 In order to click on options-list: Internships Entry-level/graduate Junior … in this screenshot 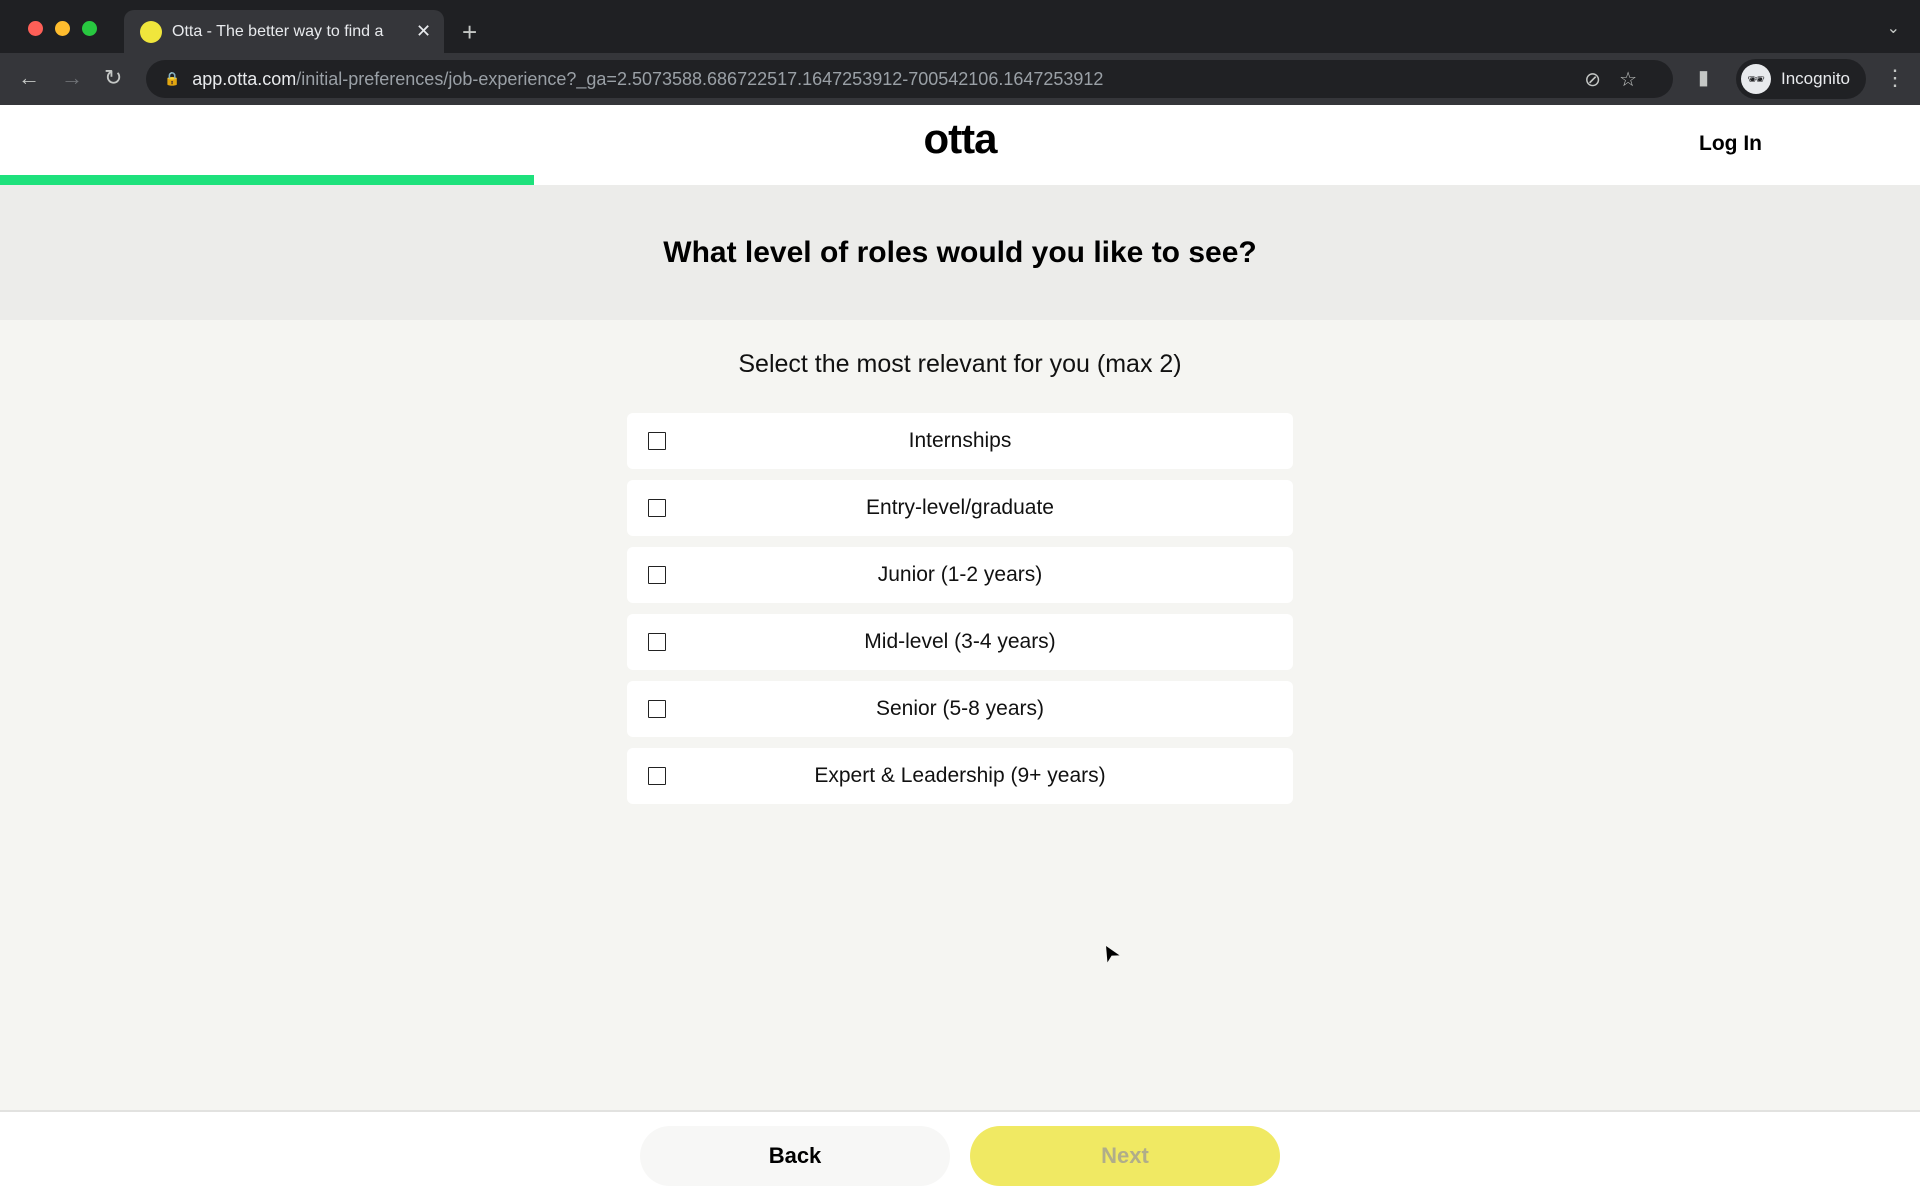, I will do `click(960, 614)`.